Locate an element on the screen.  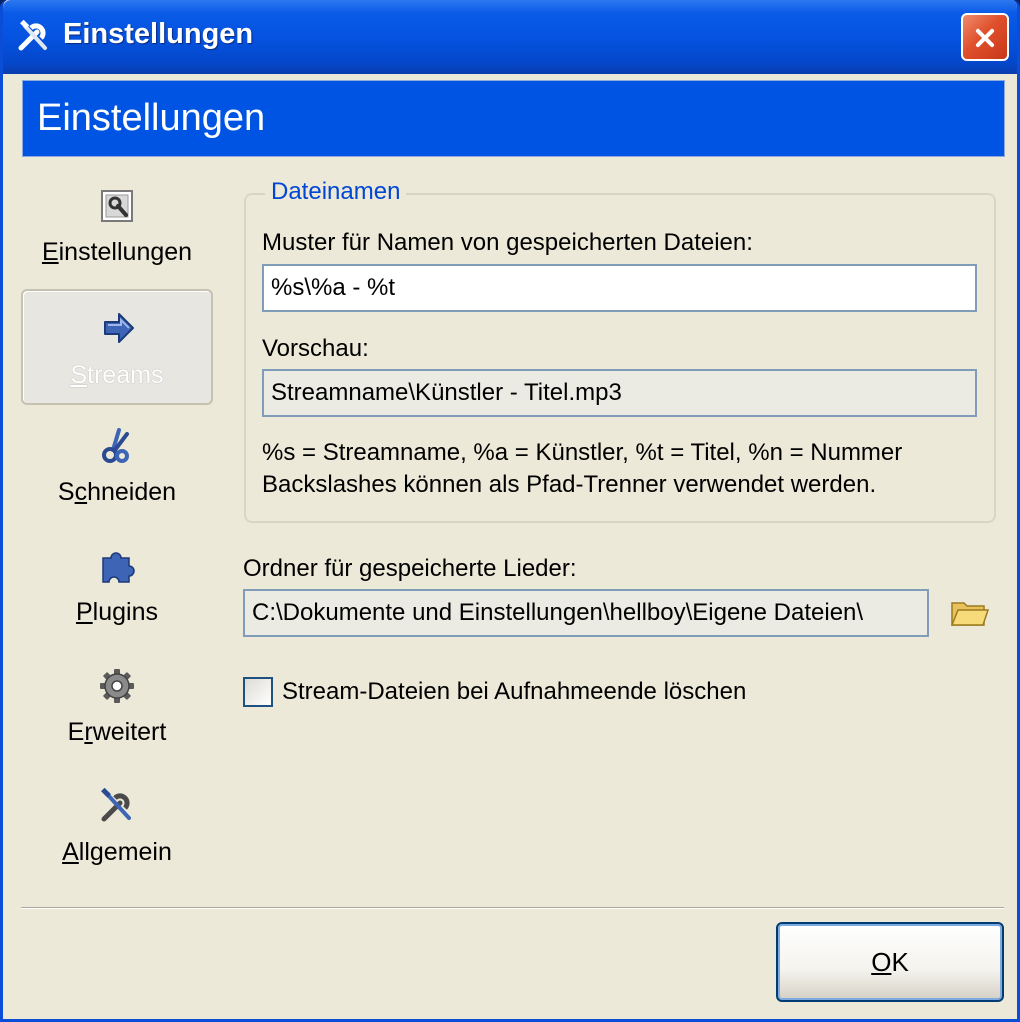
sidebar-item-label: Schneiden is located at coordinates (117, 492).